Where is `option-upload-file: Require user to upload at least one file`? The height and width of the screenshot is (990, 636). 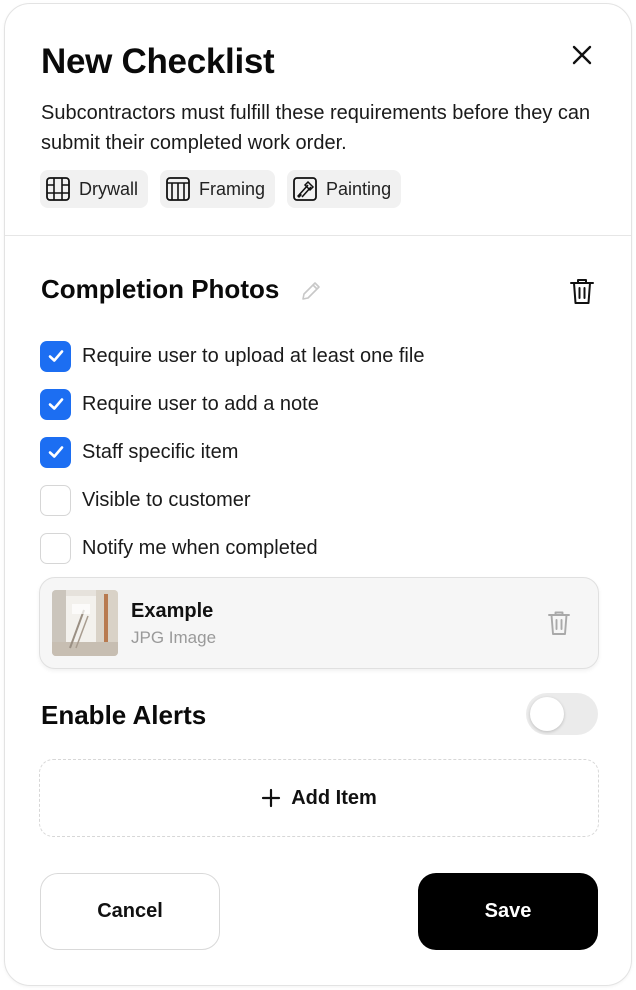
option-upload-file: Require user to upload at least one file is located at coordinates (232, 356).